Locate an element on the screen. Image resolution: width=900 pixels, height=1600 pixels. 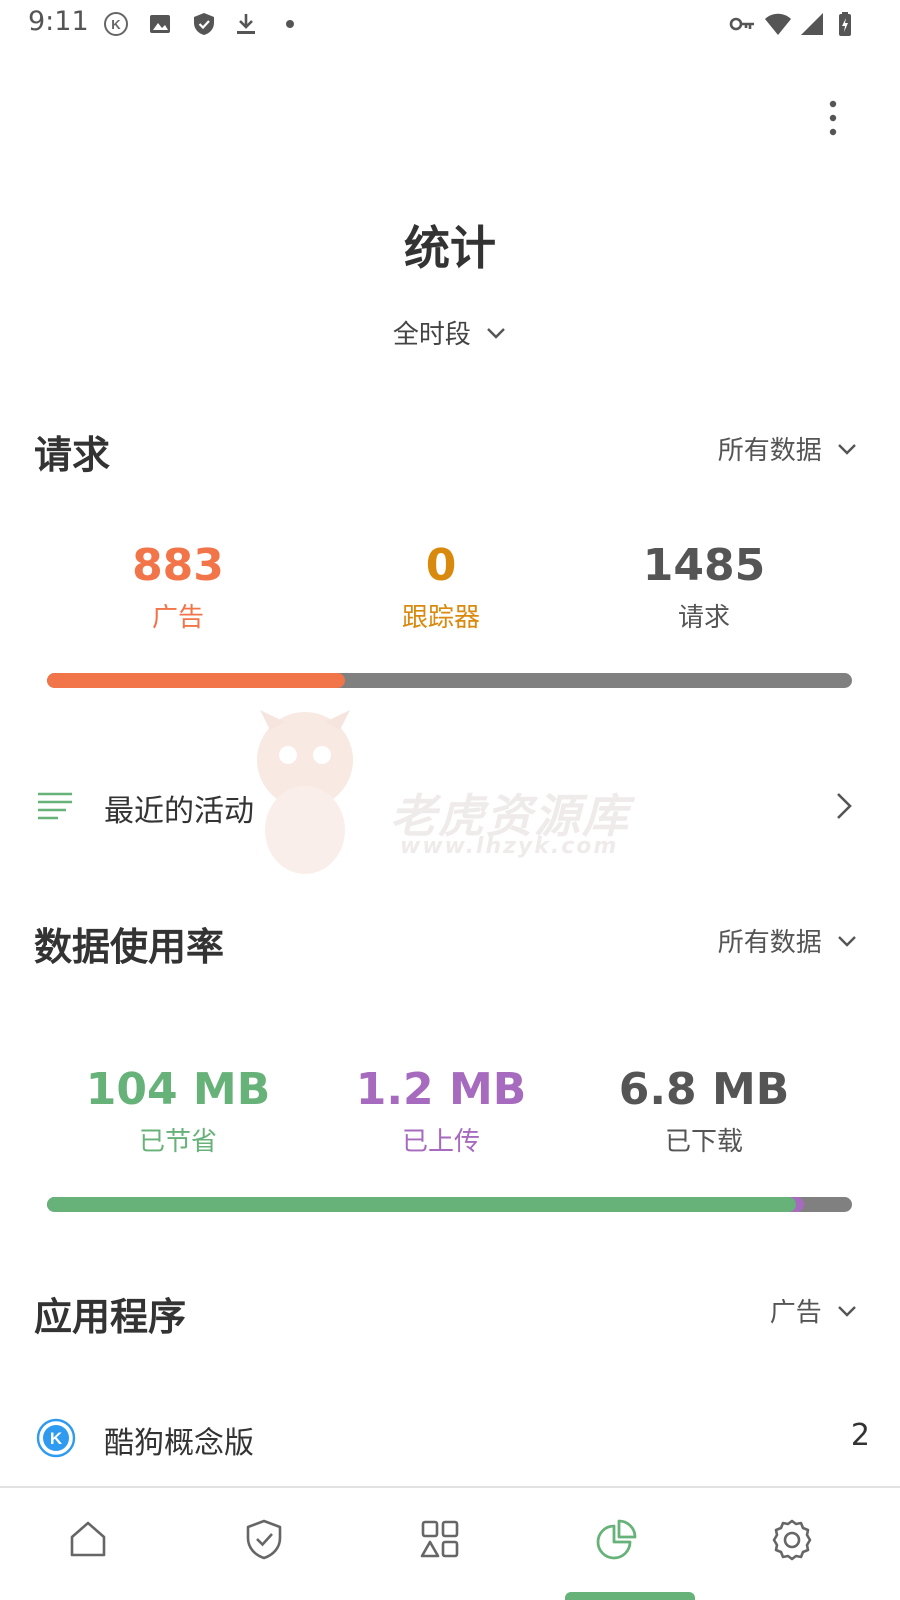
key-icon is located at coordinates (742, 24).